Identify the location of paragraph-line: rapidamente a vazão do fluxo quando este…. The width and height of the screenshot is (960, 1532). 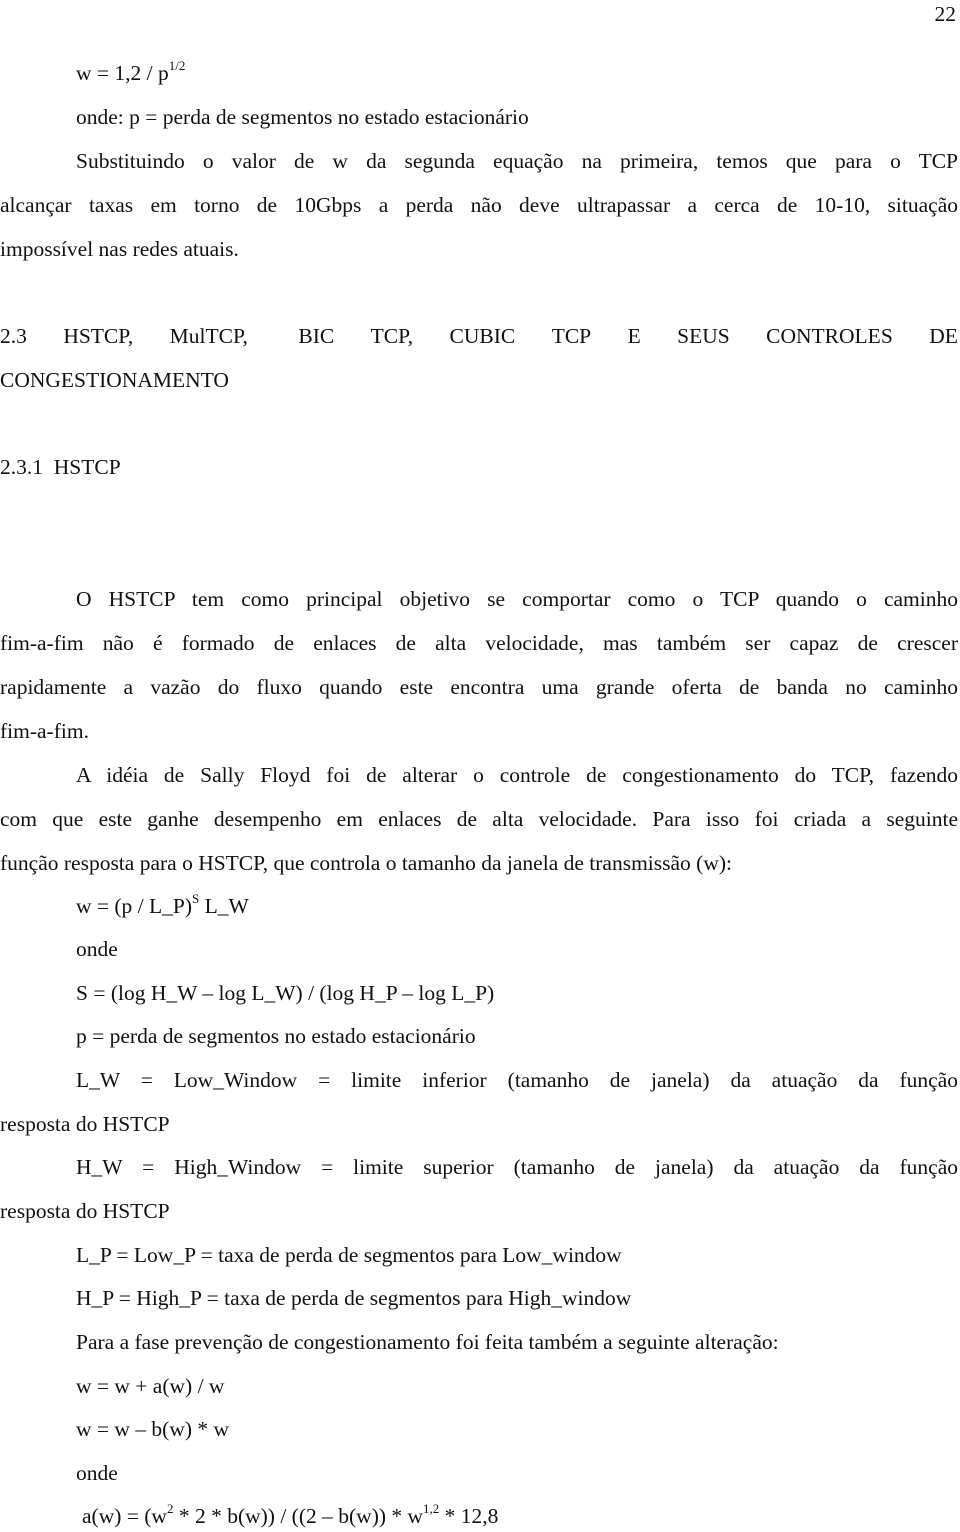
(479, 687).